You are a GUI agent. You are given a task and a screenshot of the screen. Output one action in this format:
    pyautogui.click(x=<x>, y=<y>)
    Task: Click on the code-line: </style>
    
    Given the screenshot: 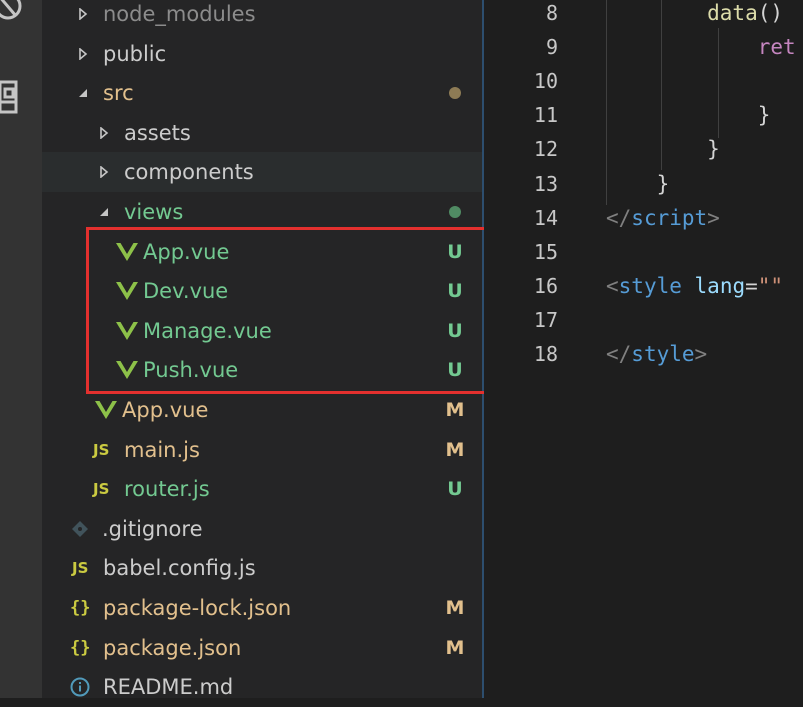 What is the action you would take?
    pyautogui.click(x=656, y=354)
    